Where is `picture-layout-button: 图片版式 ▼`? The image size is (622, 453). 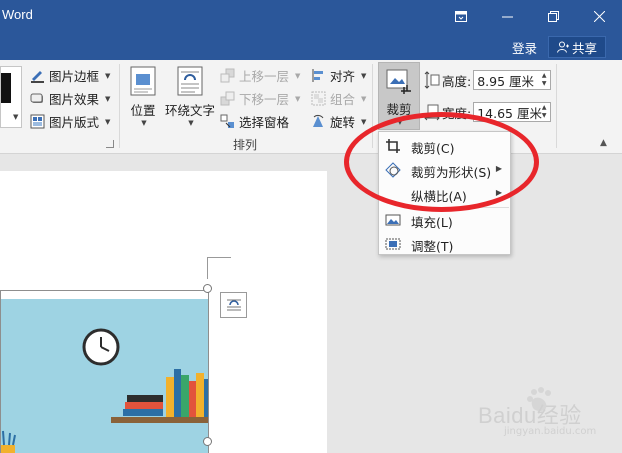 picture-layout-button: 图片版式 ▼ is located at coordinates (70, 121).